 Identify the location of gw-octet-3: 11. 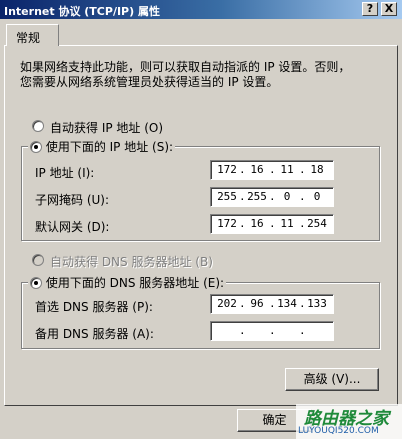
(287, 223).